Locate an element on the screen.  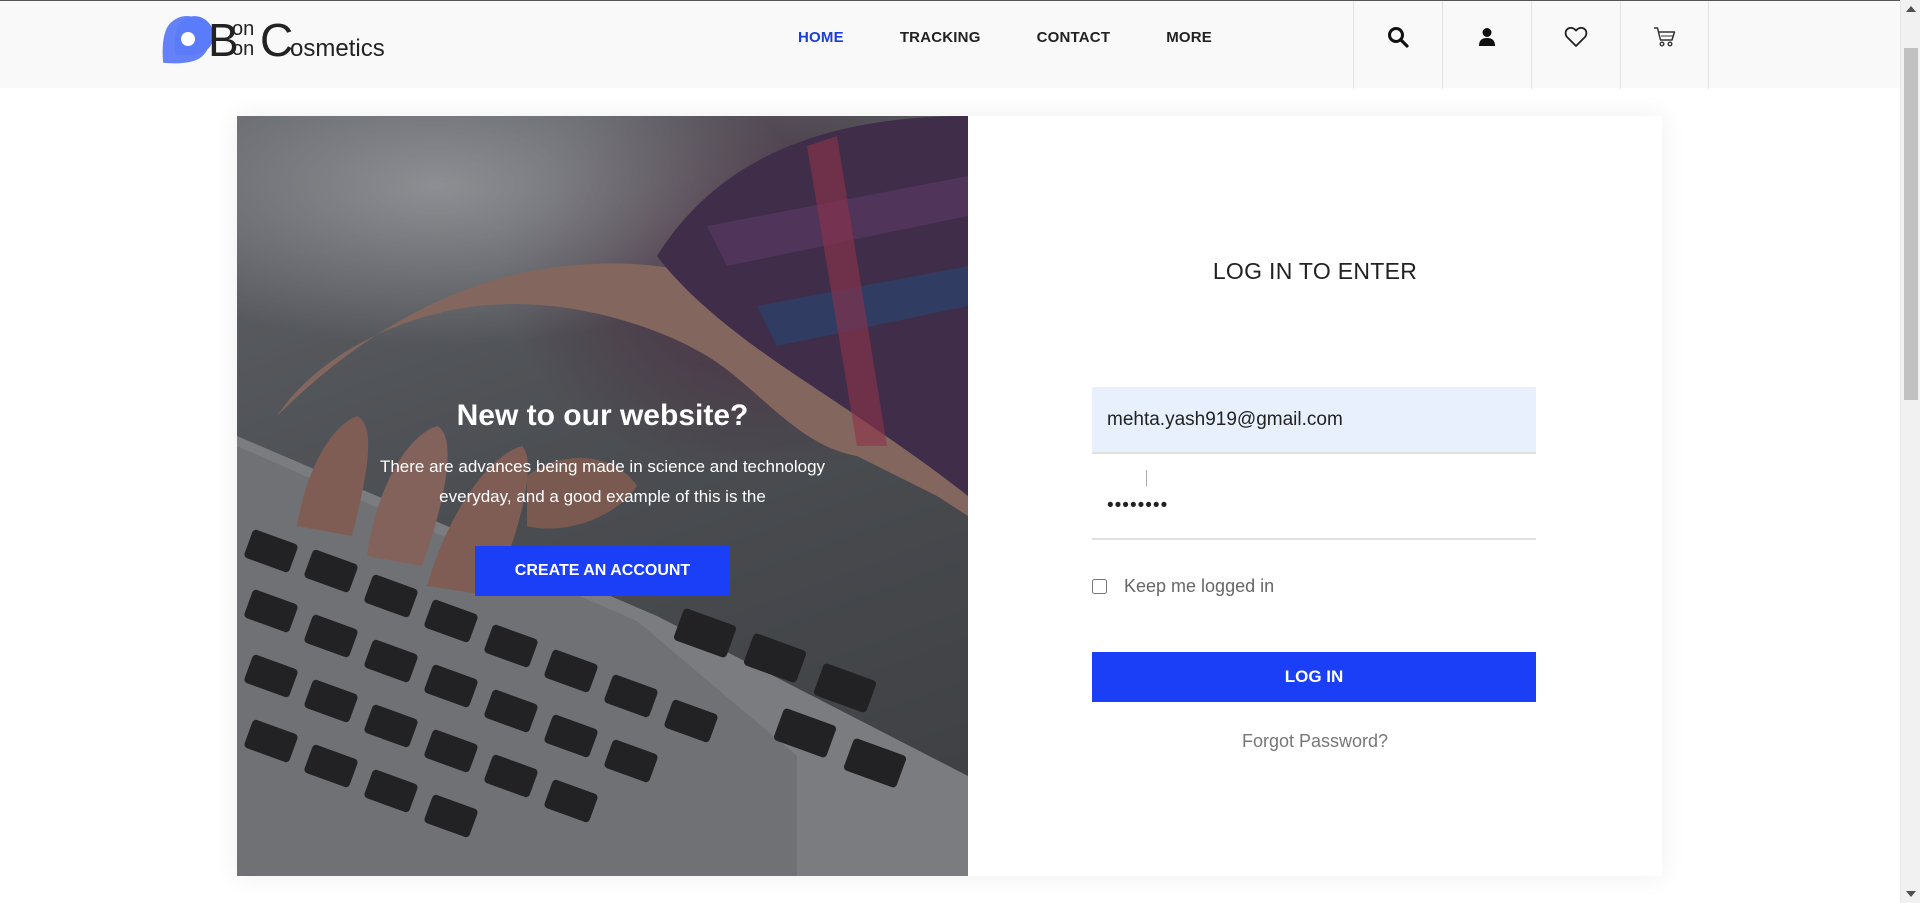
nav-more: MORE is located at coordinates (1189, 37).